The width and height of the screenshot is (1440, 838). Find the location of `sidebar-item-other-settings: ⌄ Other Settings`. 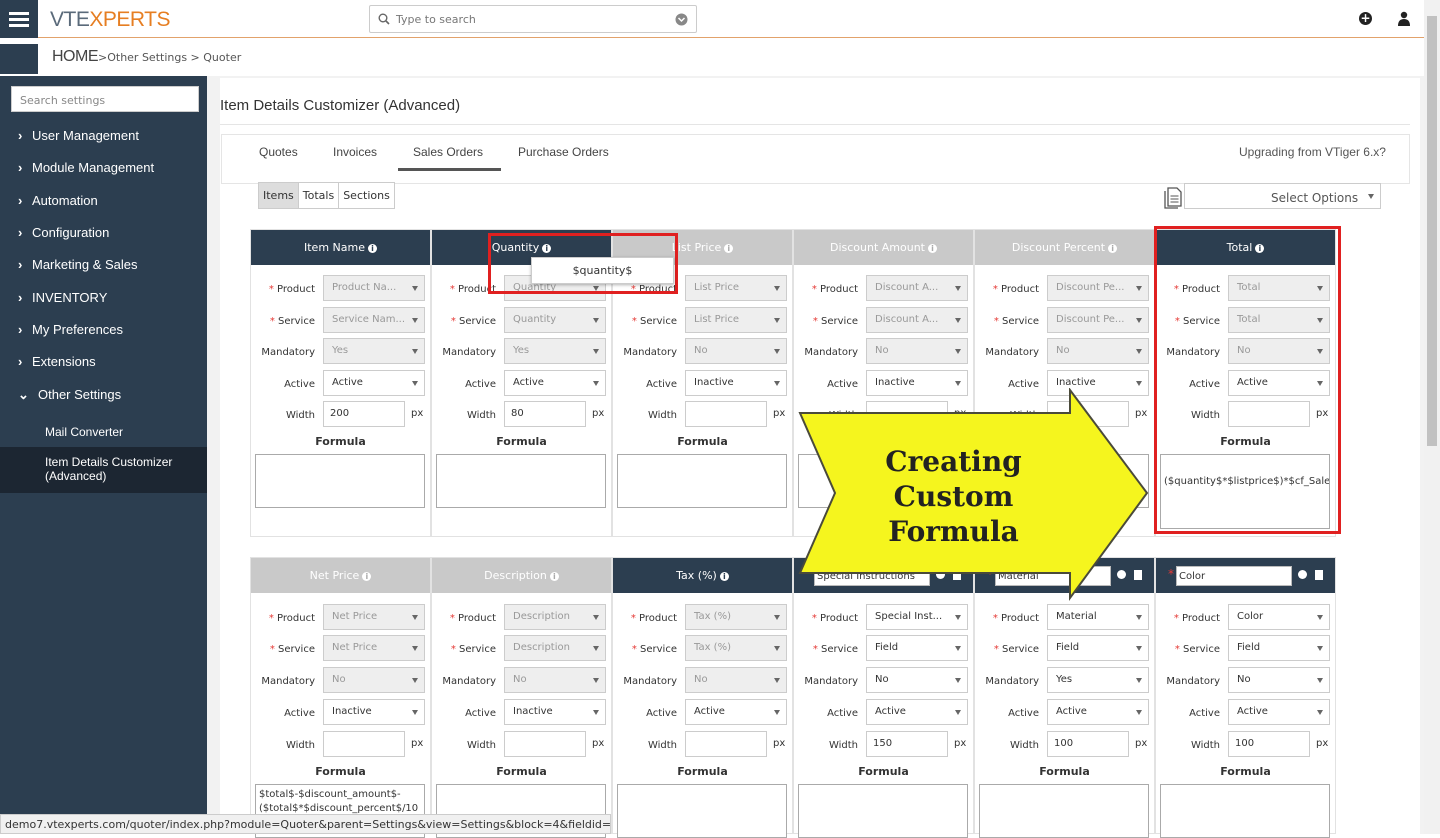

sidebar-item-other-settings: ⌄ Other Settings is located at coordinates (69, 395).